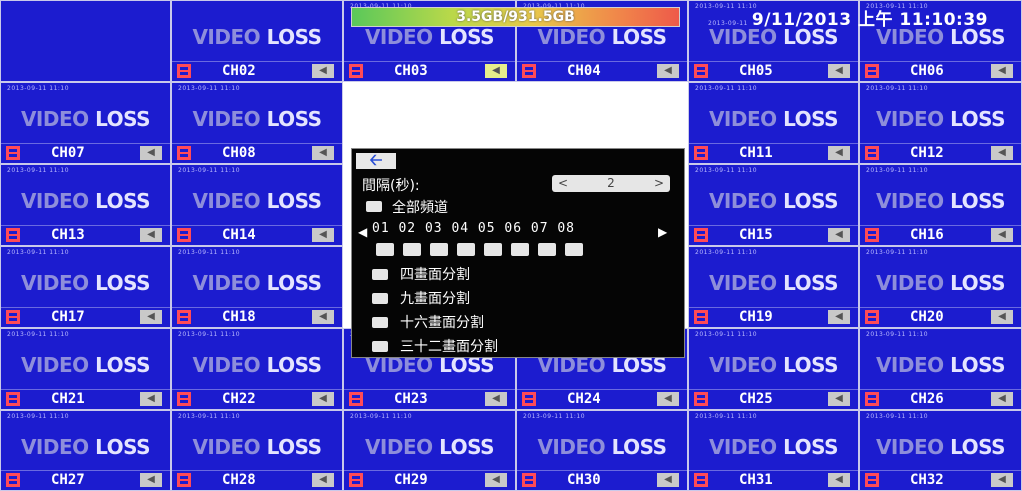  Describe the element at coordinates (257, 287) in the screenshot. I see `camera-tile: 2013-09-11 11:10 VIDEO LOSS CH18 ◀` at that location.